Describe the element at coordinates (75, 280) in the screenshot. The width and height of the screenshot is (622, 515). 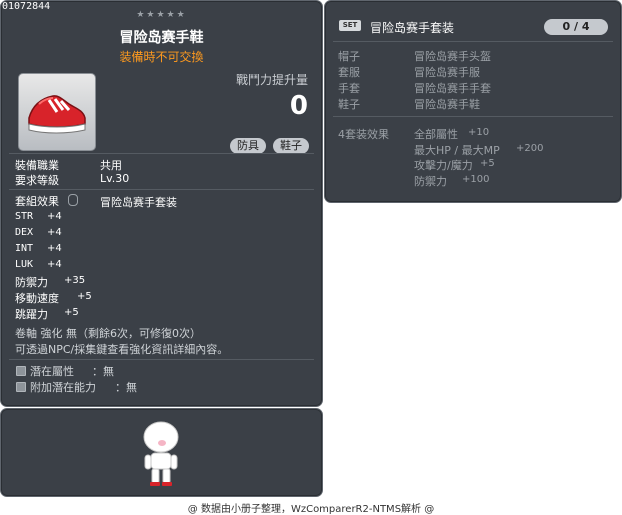
I see `stat-value: +35` at that location.